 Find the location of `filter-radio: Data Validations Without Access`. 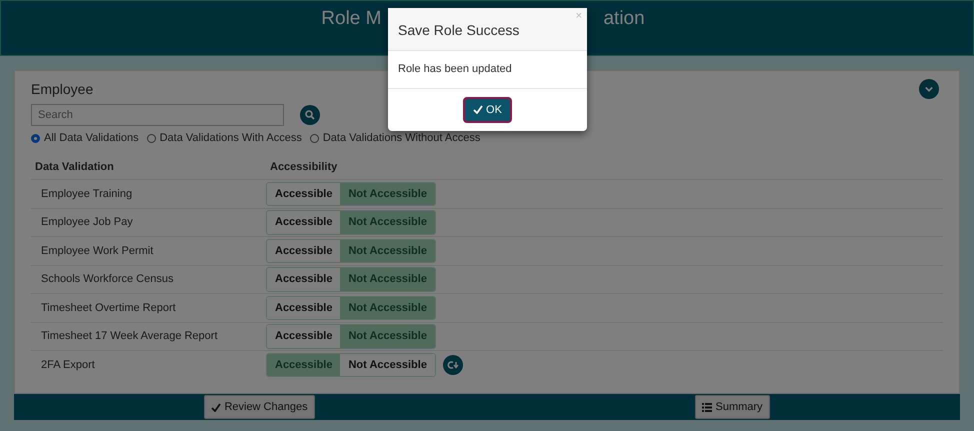

filter-radio: Data Validations Without Access is located at coordinates (395, 138).